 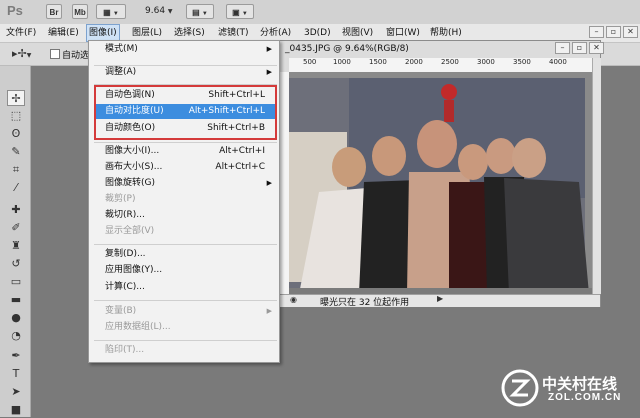 I want to click on healing-brush-tool-icon: ✚, so click(x=16, y=210).